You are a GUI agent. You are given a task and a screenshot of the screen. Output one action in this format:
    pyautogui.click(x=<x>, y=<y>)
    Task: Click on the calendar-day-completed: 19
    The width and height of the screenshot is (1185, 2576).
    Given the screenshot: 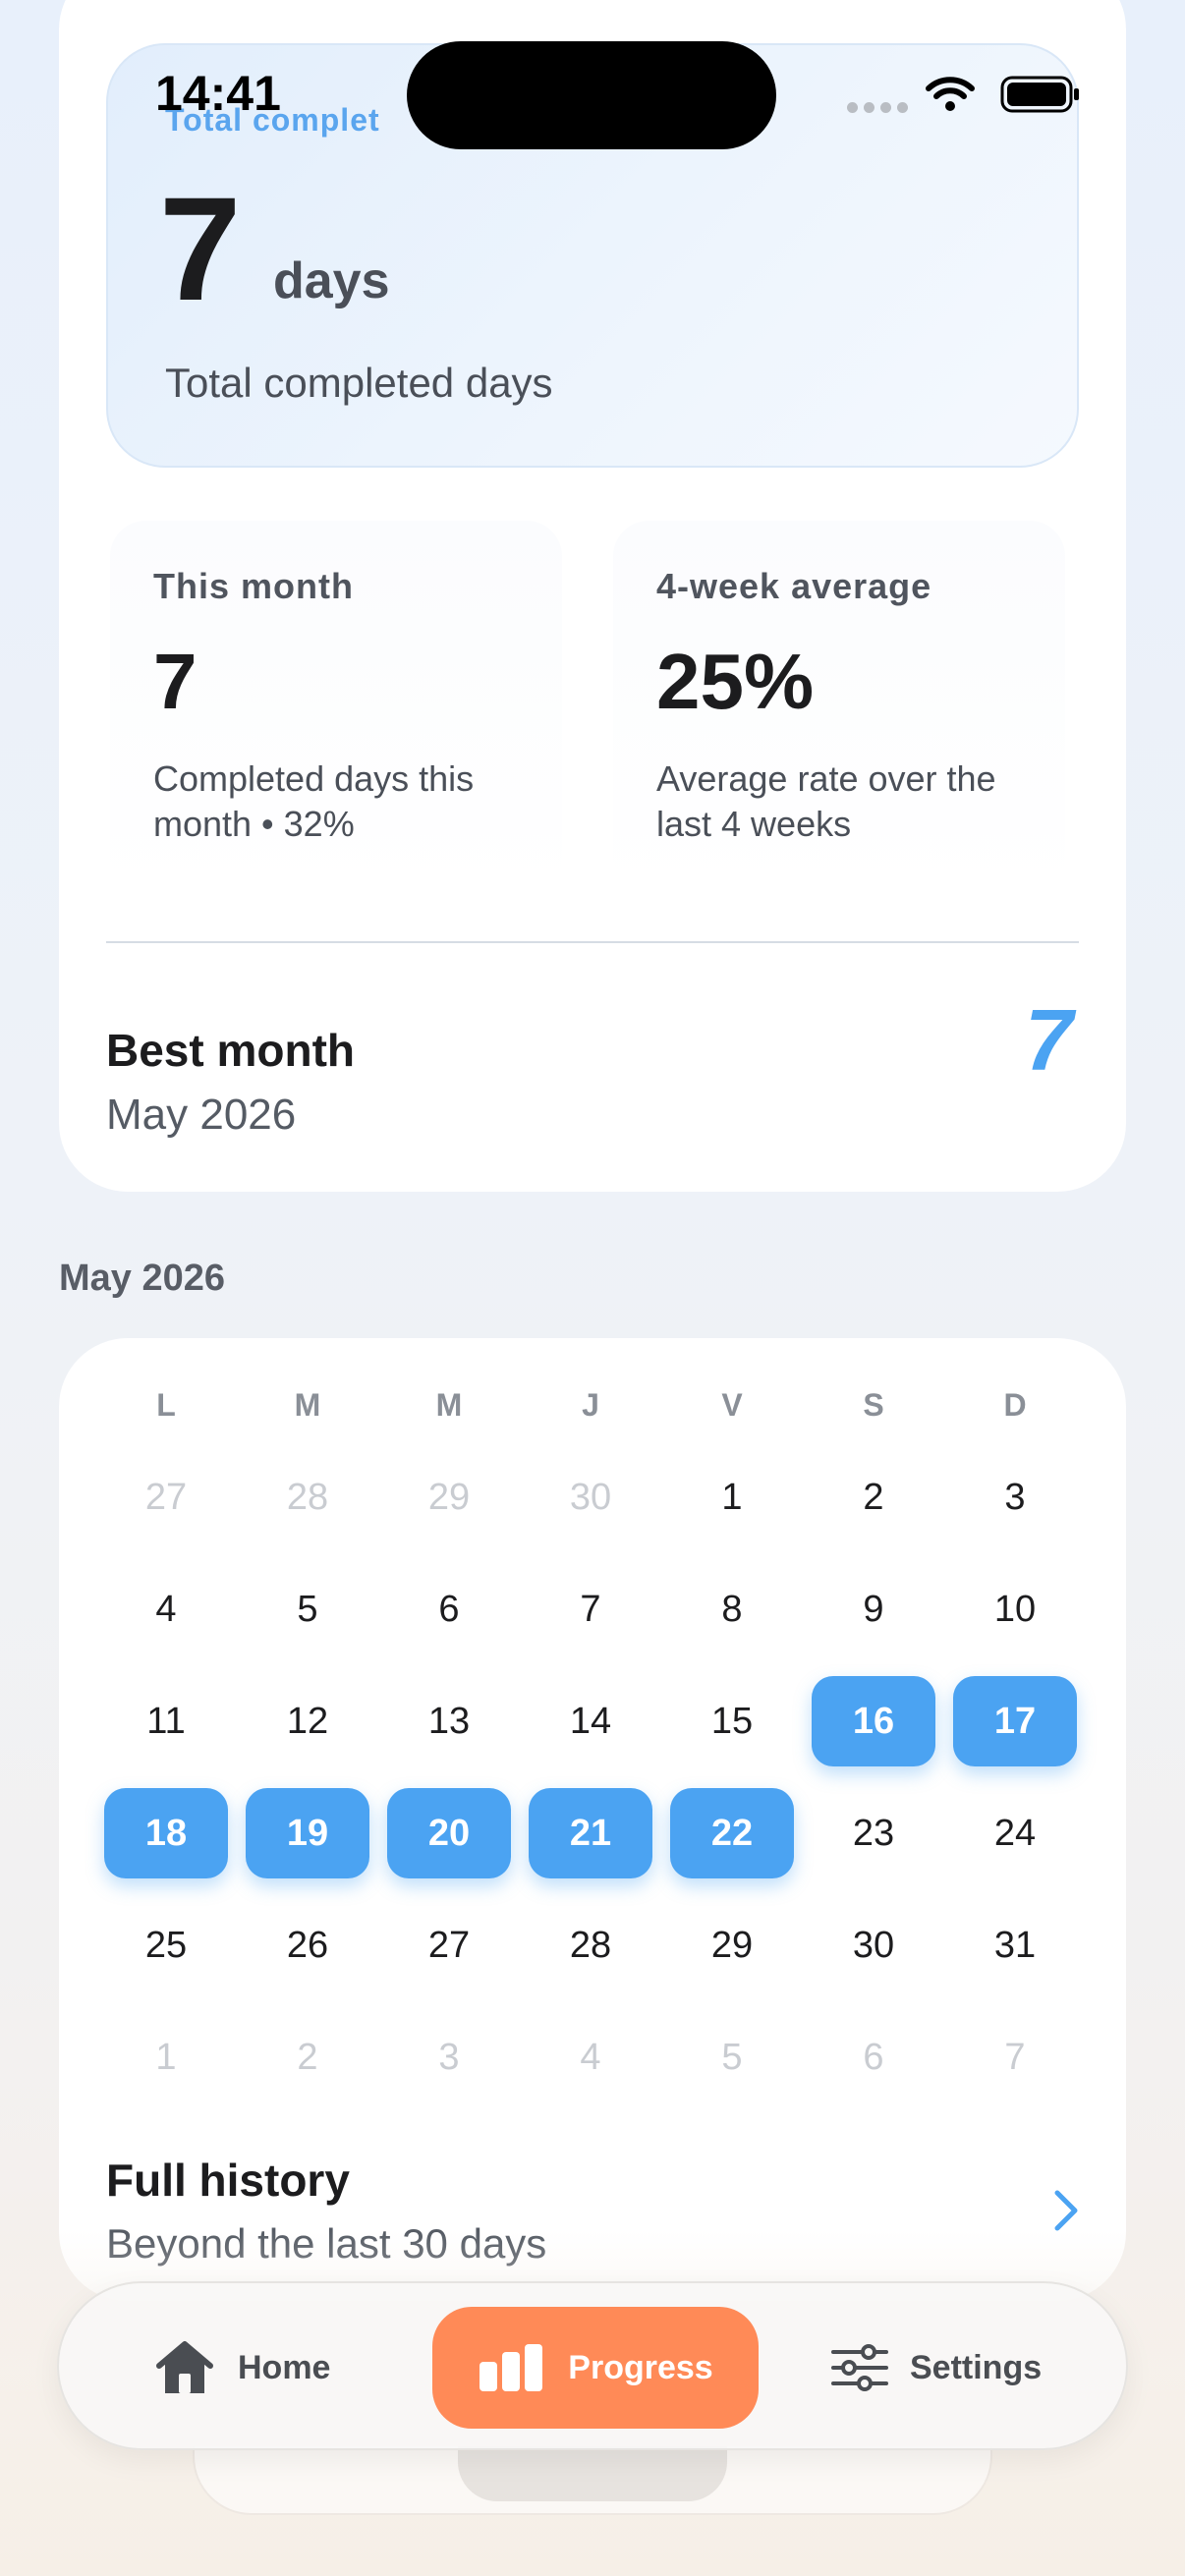 What is the action you would take?
    pyautogui.click(x=308, y=1833)
    